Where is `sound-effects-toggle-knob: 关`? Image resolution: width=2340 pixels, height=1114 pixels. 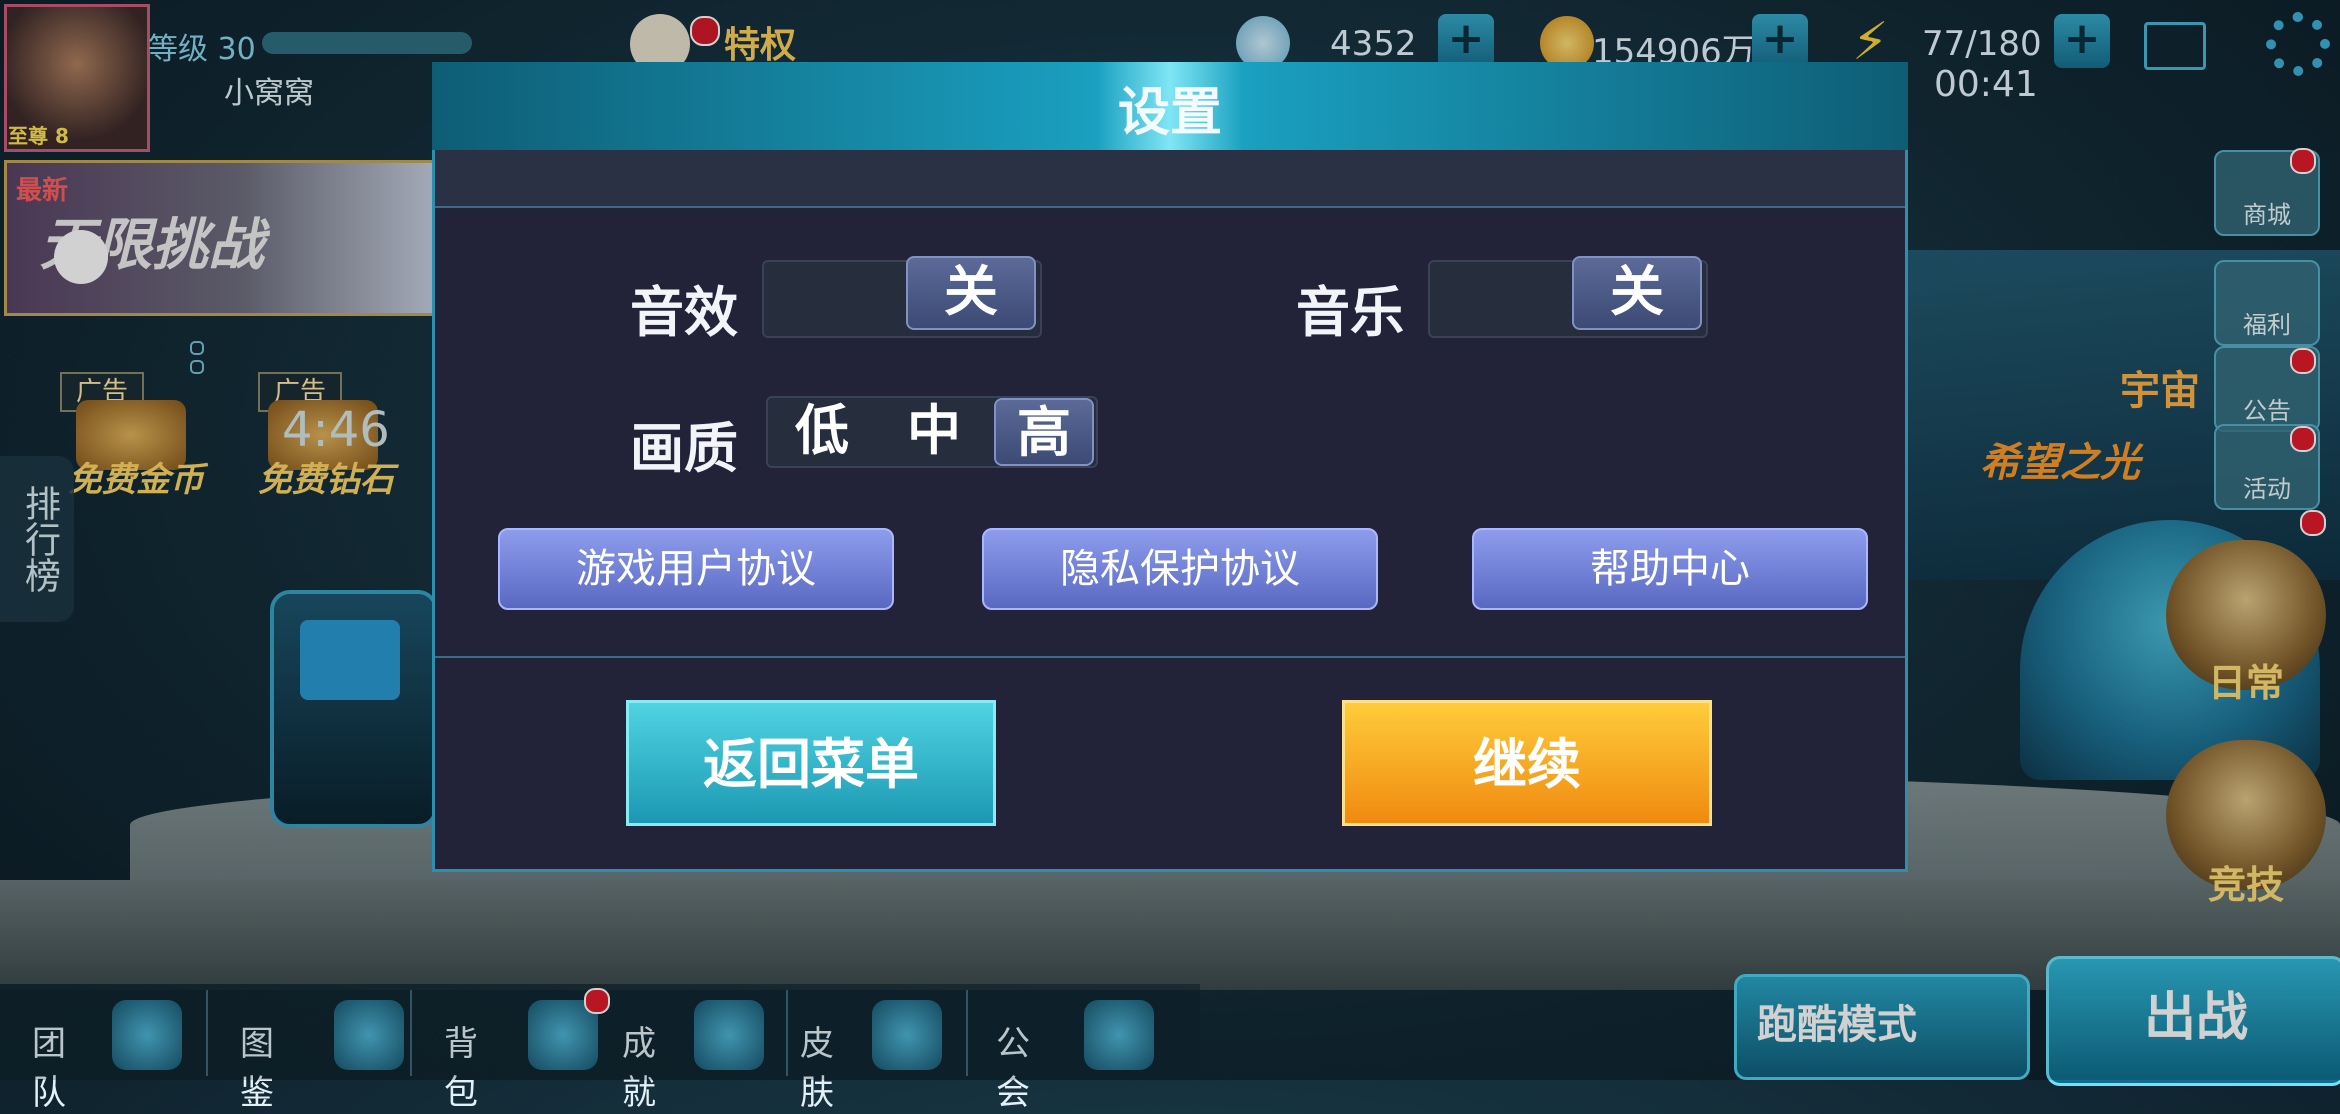
sound-effects-toggle-knob: 关 is located at coordinates (971, 293).